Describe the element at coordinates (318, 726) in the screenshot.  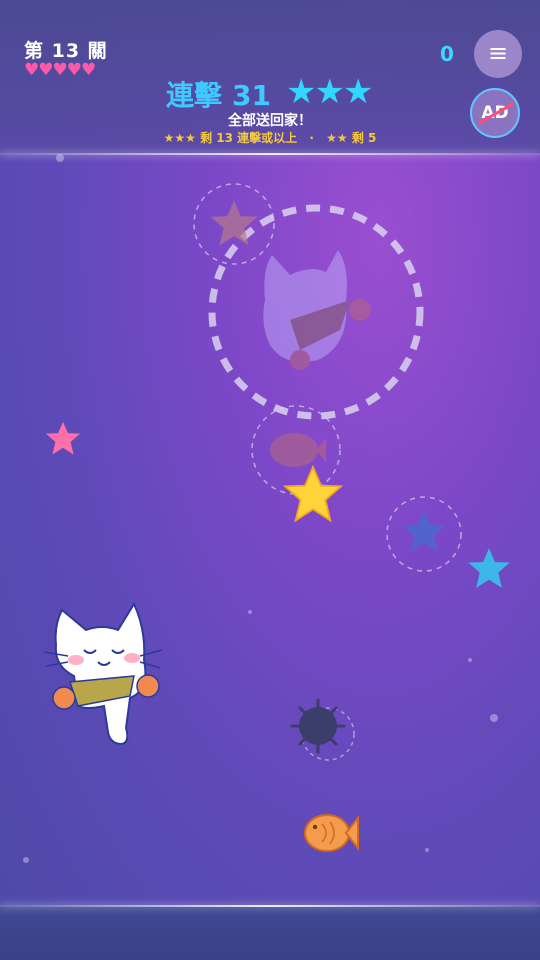
I see `sea-urchin-icon` at that location.